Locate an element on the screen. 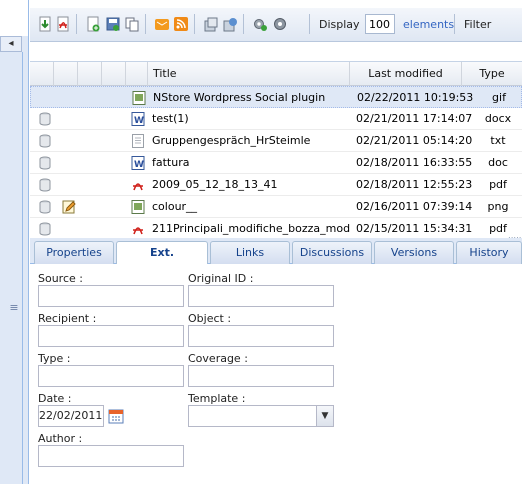 This screenshot has width=522, height=484. save-icon is located at coordinates (113, 24).